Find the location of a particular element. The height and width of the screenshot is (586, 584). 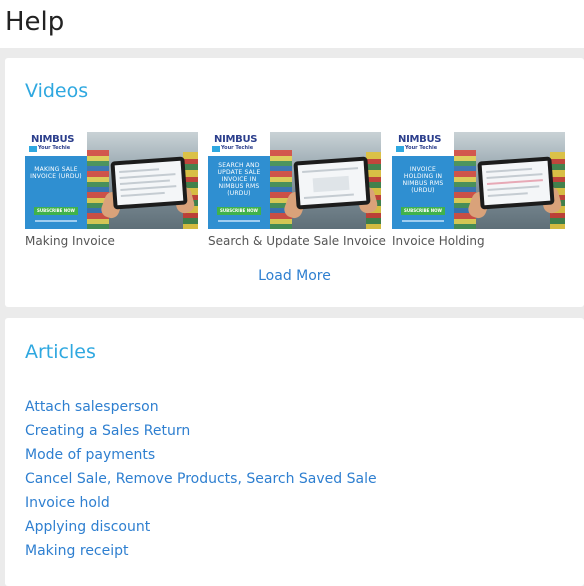

article-link: Making receipt is located at coordinates (201, 551).